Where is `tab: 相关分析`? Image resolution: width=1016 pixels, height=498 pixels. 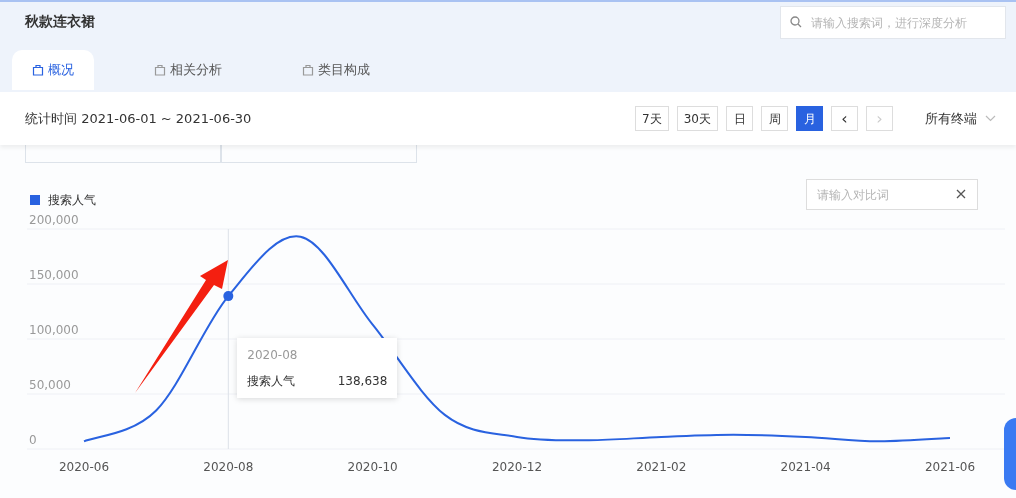
tab: 相关分析 is located at coordinates (188, 70).